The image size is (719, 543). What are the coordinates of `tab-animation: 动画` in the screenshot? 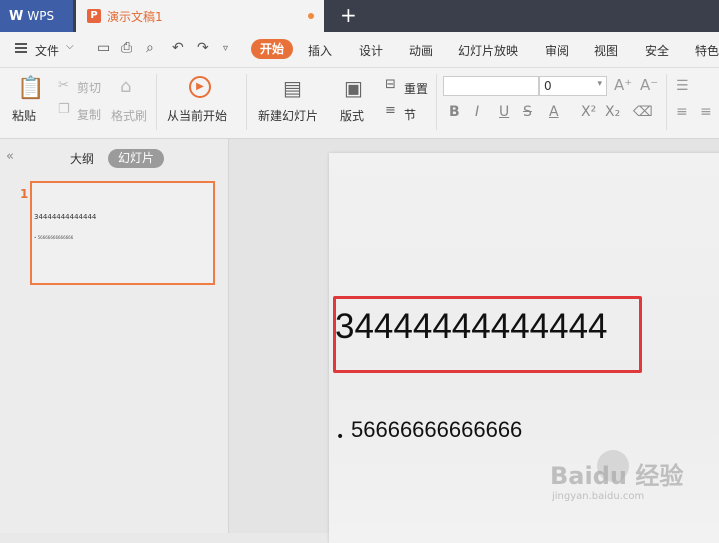 It's located at (421, 50).